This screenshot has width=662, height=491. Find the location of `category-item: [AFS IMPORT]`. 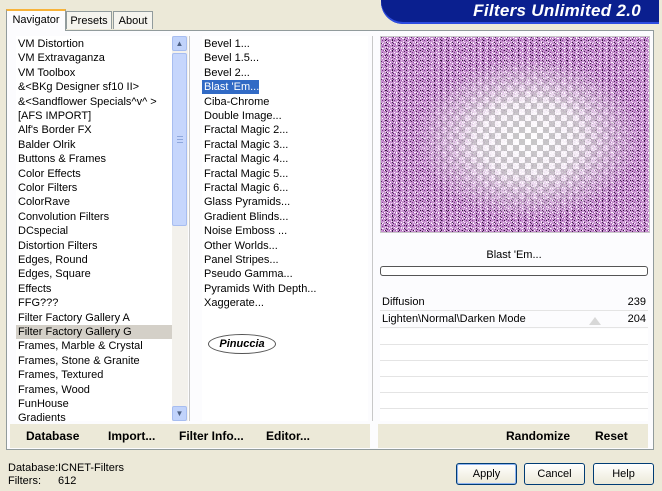

category-item: [AFS IMPORT] is located at coordinates (94, 116).